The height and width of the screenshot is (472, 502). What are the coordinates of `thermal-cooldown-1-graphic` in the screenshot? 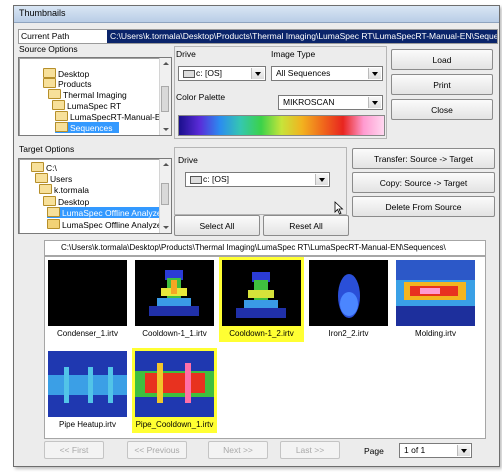 It's located at (174, 293).